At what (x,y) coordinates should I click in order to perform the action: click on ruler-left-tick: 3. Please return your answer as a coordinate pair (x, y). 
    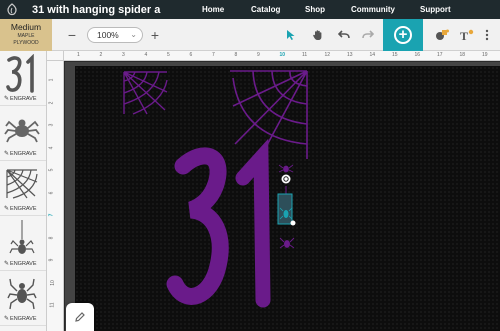
    Looking at the image, I should click on (51, 125).